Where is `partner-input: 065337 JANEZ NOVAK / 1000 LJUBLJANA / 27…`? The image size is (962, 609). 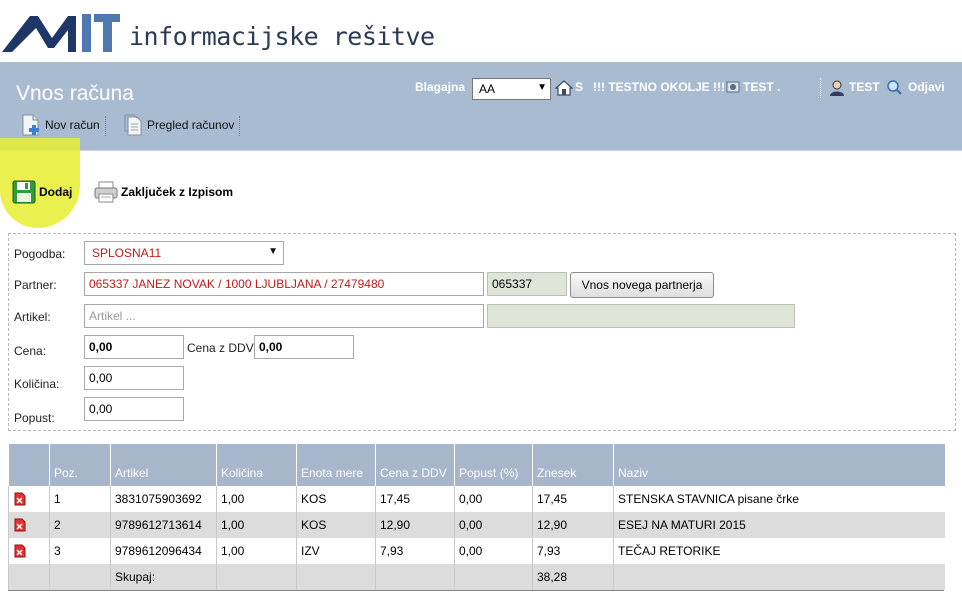
partner-input: 065337 JANEZ NOVAK / 1000 LJUBLJANA / 27… is located at coordinates (284, 284).